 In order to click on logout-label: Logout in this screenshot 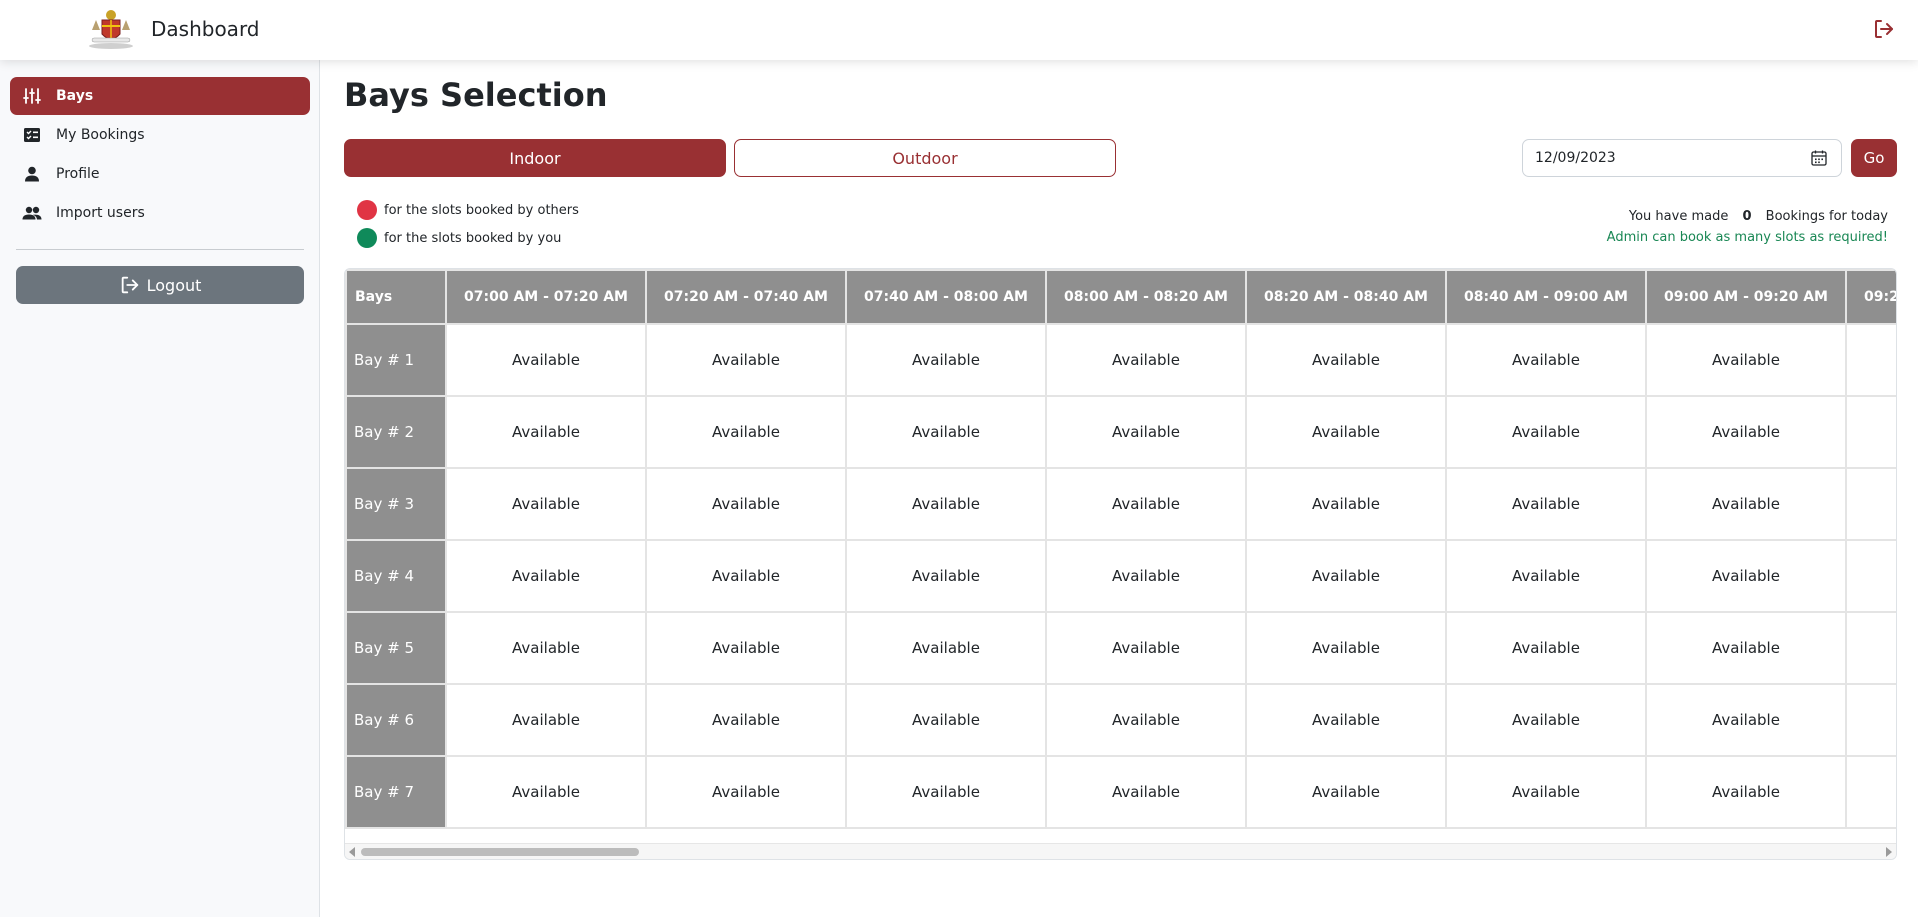, I will do `click(174, 285)`.